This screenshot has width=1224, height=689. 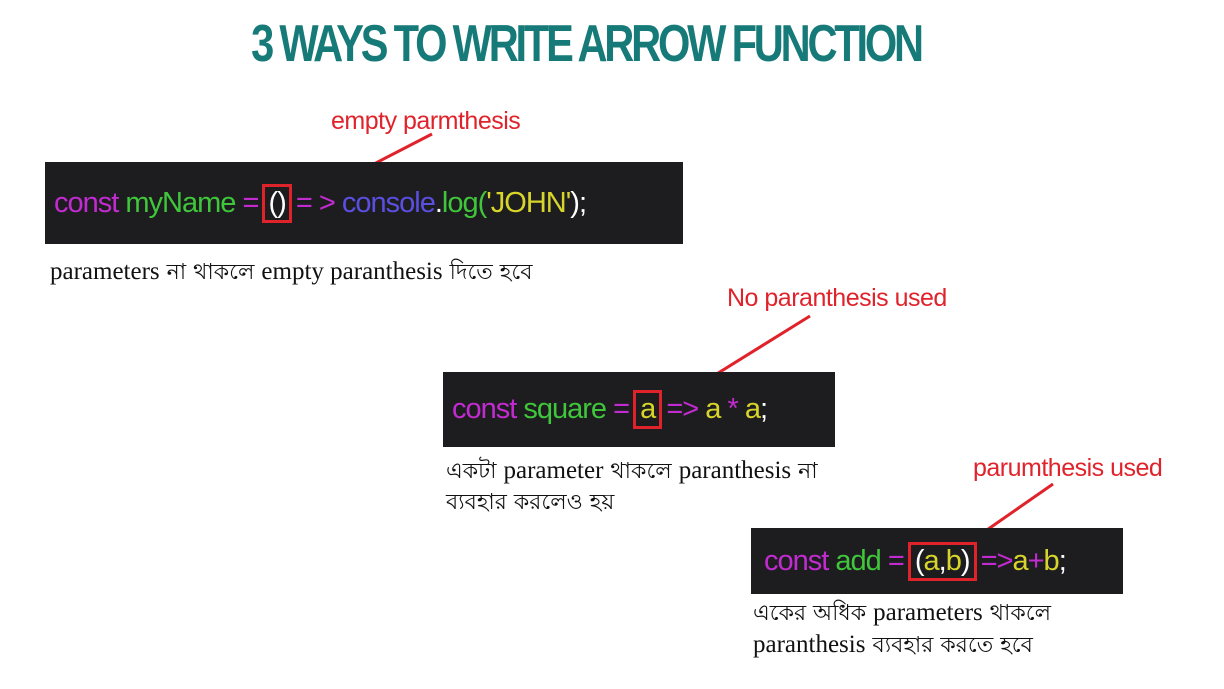 I want to click on code-paren-close: ), so click(x=965, y=560).